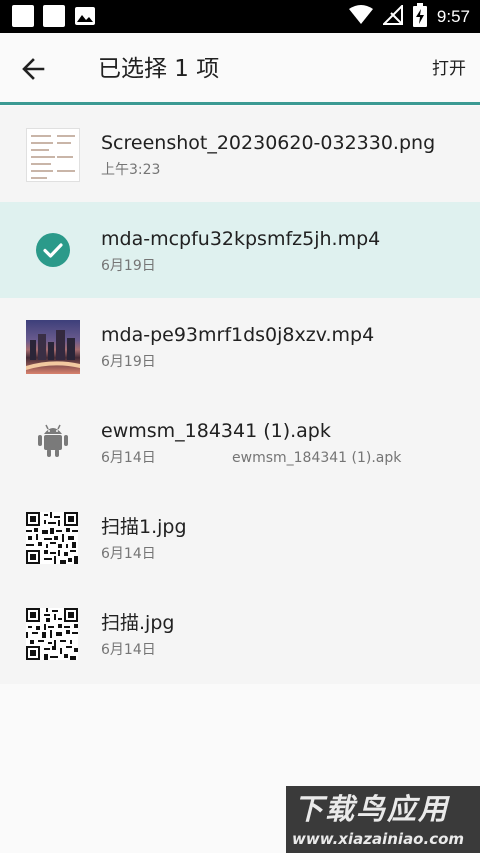 Image resolution: width=480 pixels, height=853 pixels. Describe the element at coordinates (240, 68) in the screenshot. I see `app-bar: 已选择 1 项 打开` at that location.